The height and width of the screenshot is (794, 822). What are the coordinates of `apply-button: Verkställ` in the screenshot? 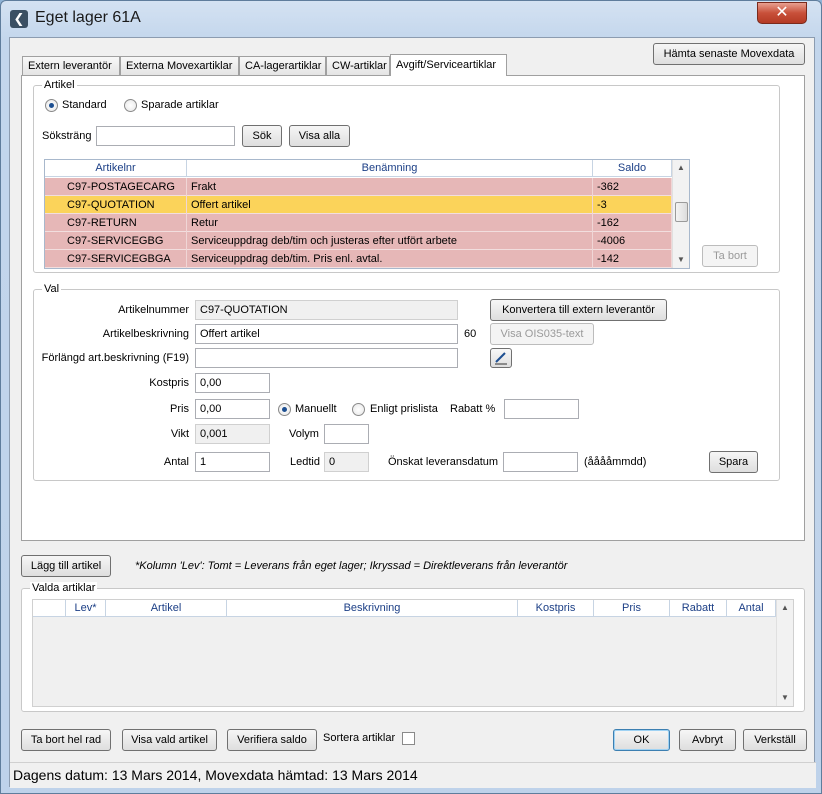 It's located at (775, 740).